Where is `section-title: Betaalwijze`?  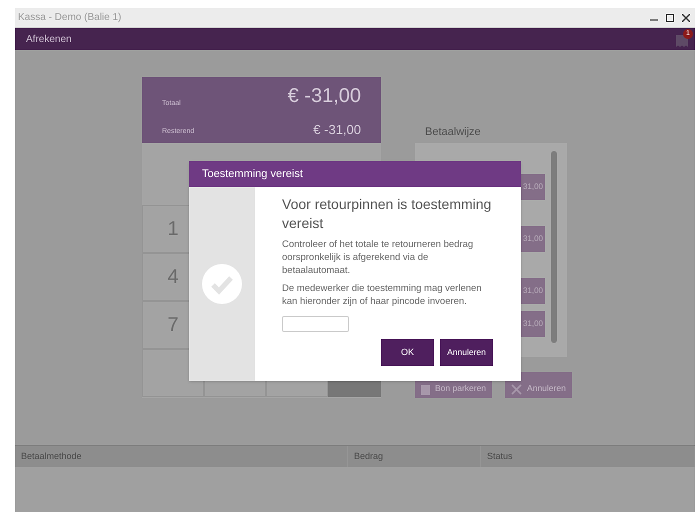
section-title: Betaalwijze is located at coordinates (453, 132).